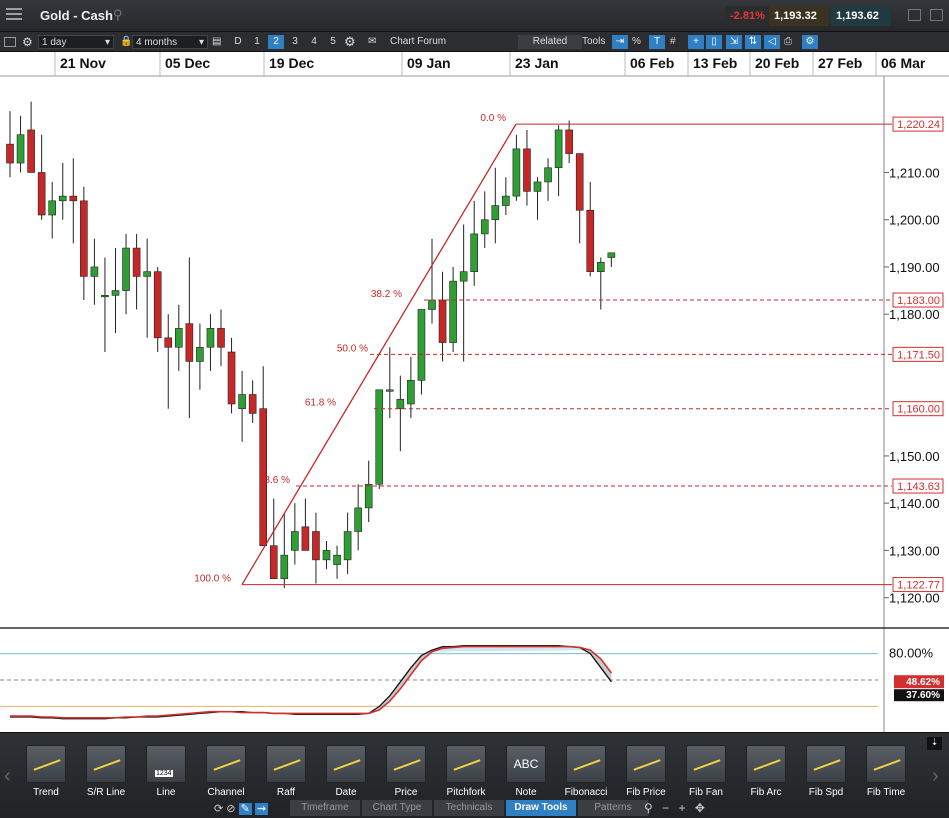 The image size is (949, 818). What do you see at coordinates (914, 15) in the screenshot?
I see `minimize-icon` at bounding box center [914, 15].